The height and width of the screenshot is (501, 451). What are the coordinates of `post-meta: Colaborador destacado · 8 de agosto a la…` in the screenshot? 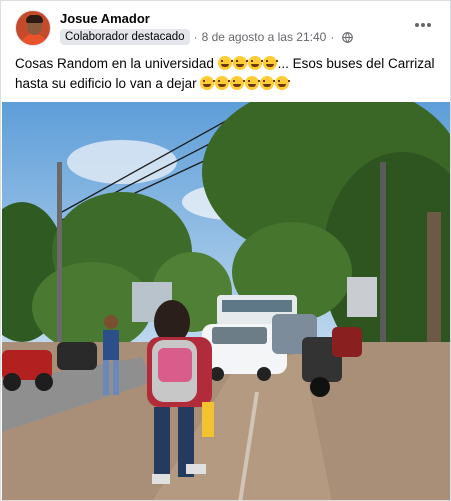 It's located at (207, 37).